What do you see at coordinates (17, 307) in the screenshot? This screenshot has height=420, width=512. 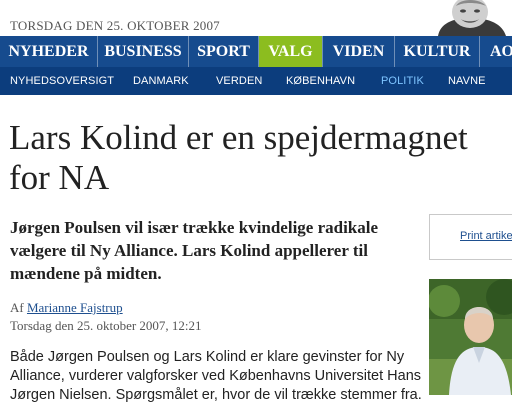 I see `byline-prefix: Af` at bounding box center [17, 307].